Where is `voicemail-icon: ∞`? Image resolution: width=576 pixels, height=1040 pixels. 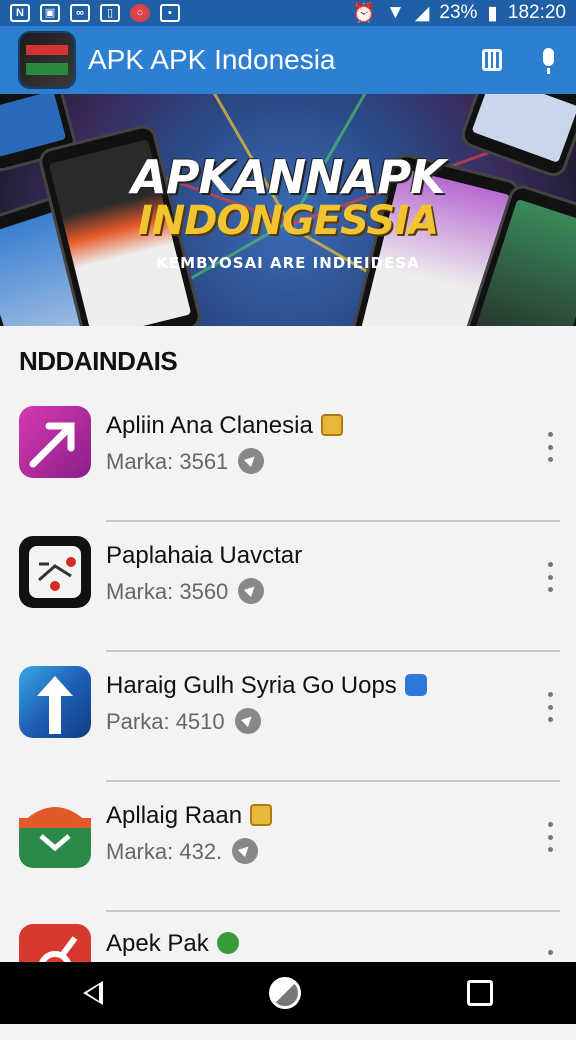 voicemail-icon: ∞ is located at coordinates (80, 13).